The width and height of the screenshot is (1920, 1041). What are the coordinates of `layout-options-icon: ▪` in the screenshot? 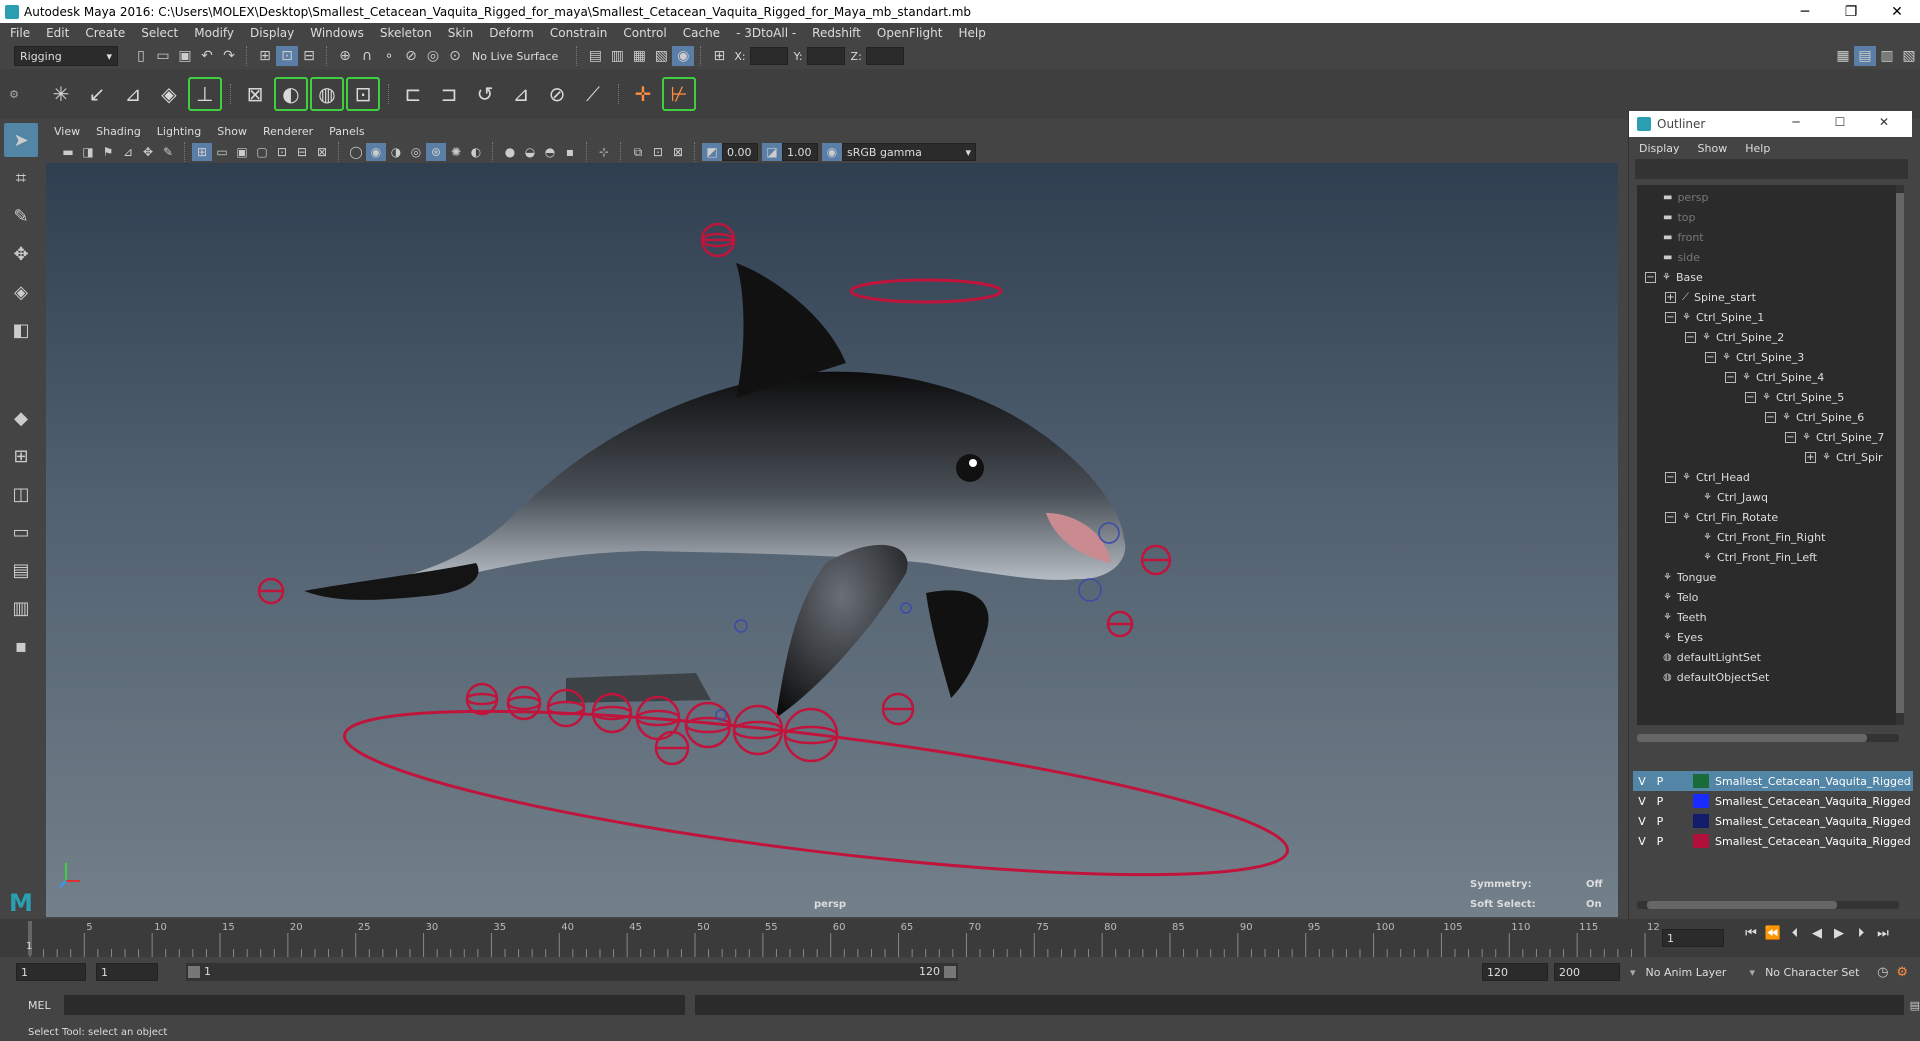 It's located at (21, 646).